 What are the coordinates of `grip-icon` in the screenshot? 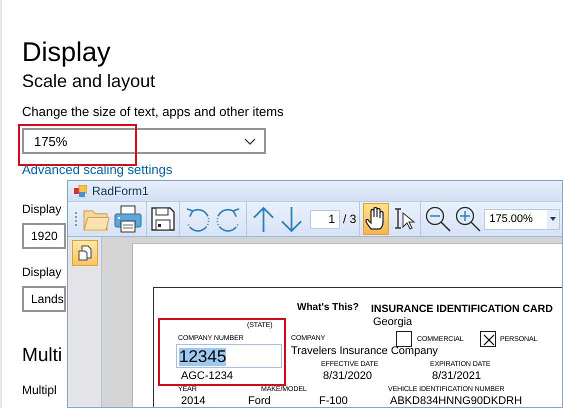 It's located at (76, 219).